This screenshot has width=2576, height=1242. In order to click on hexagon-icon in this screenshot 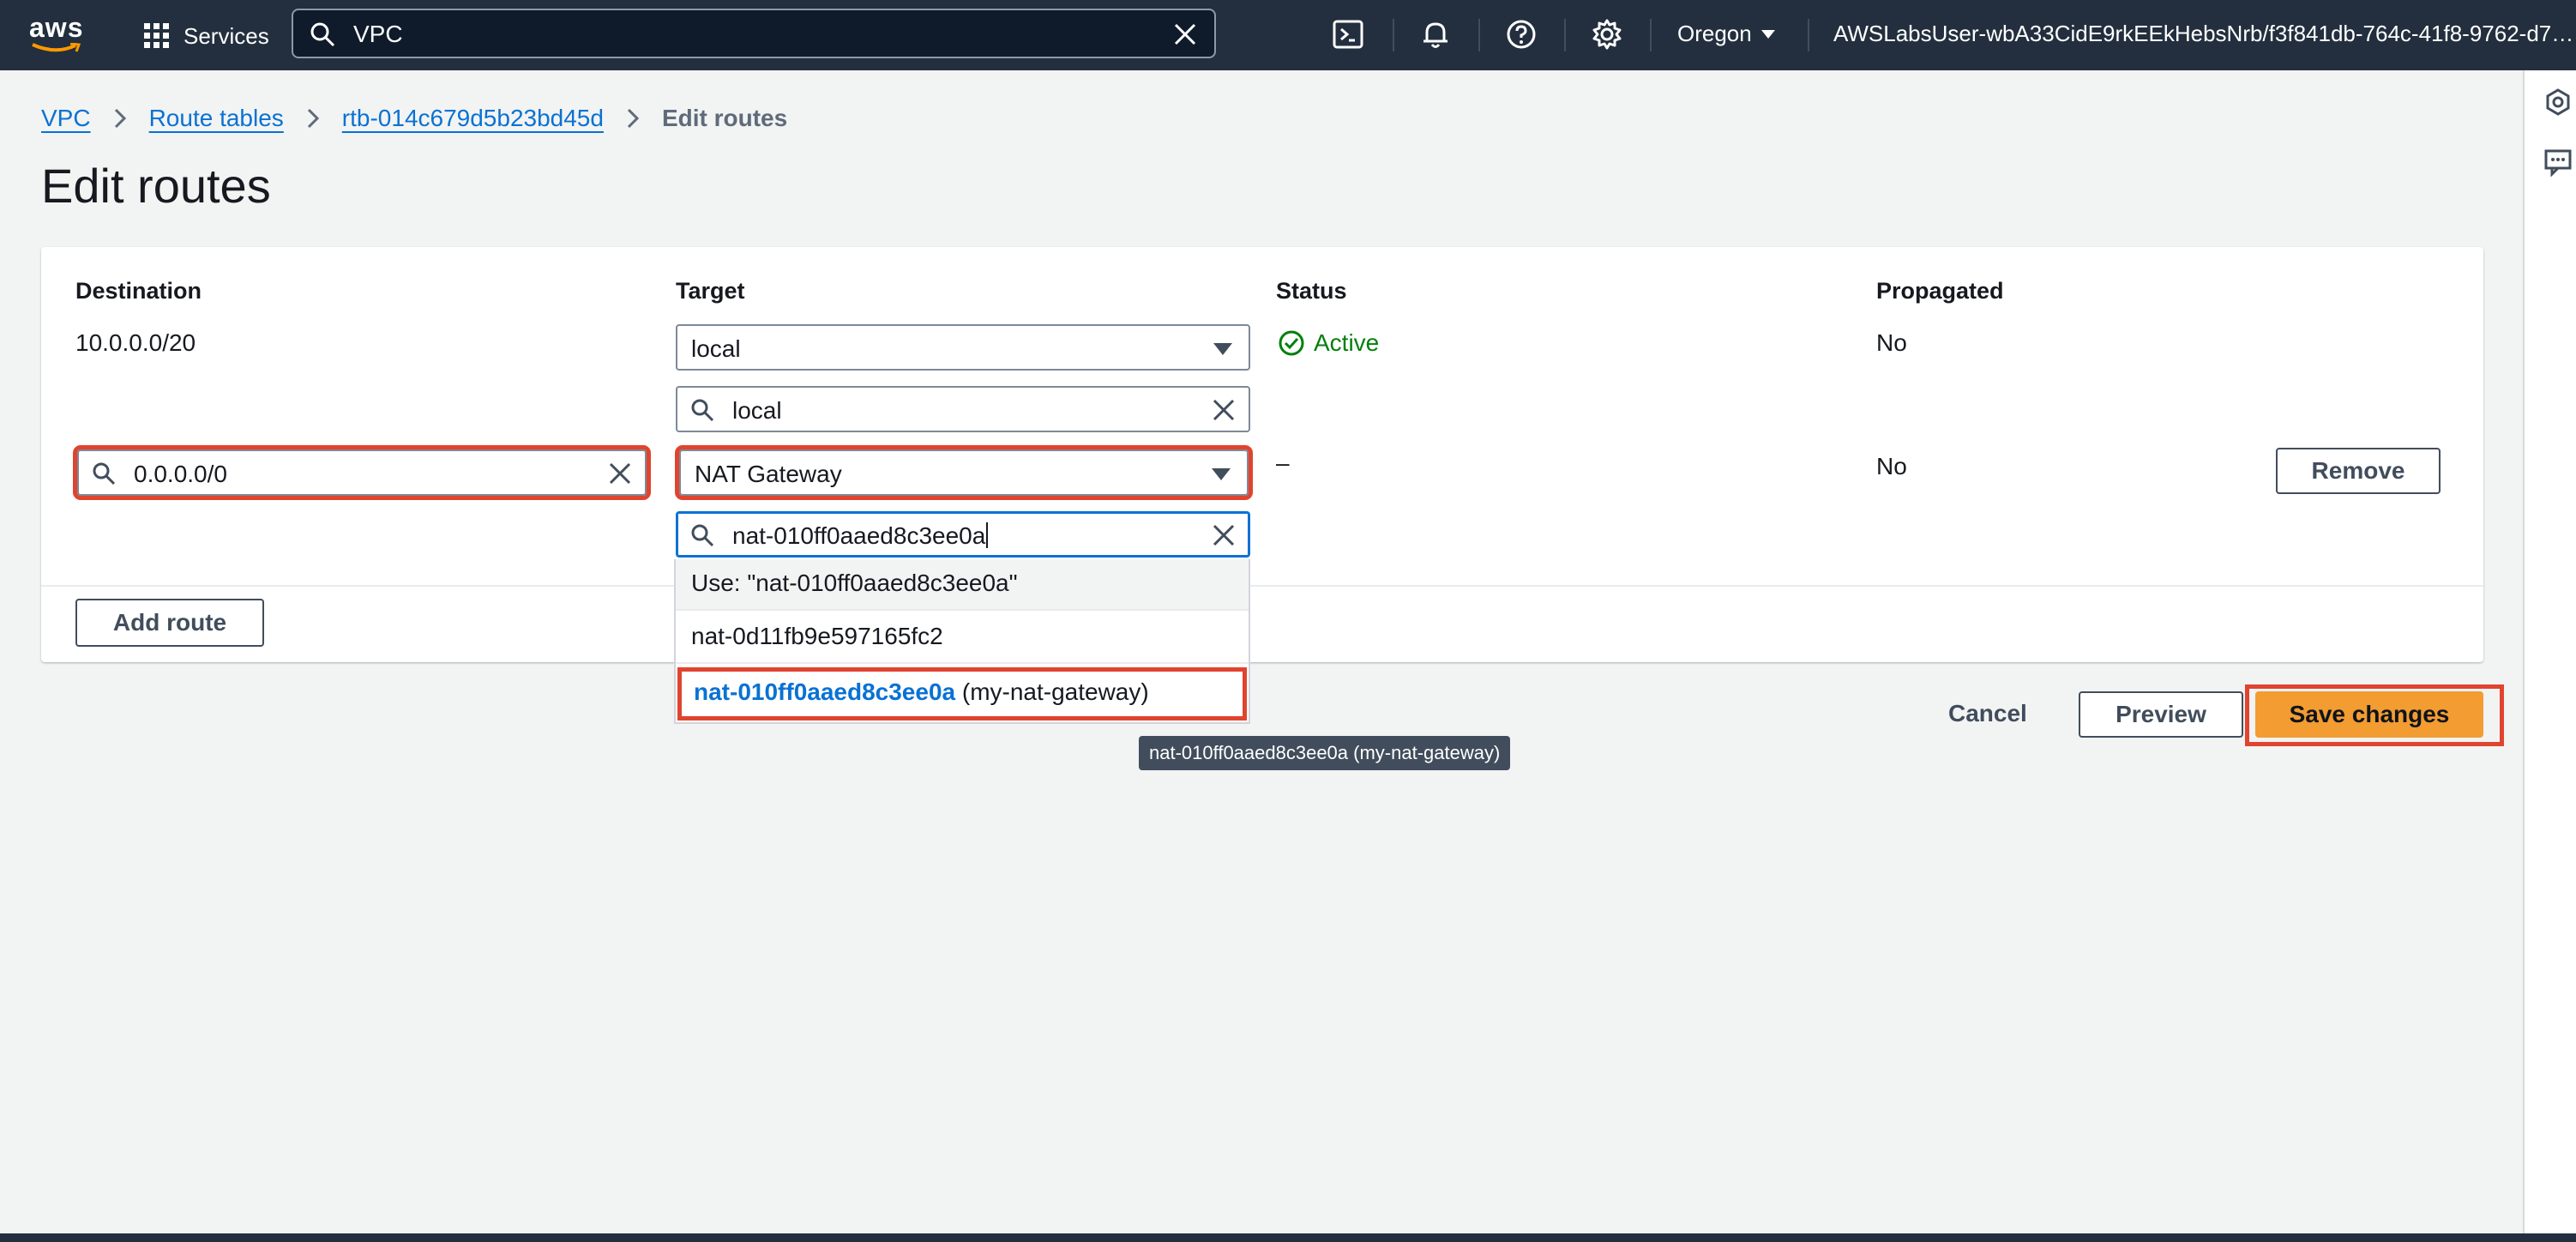, I will do `click(2558, 102)`.